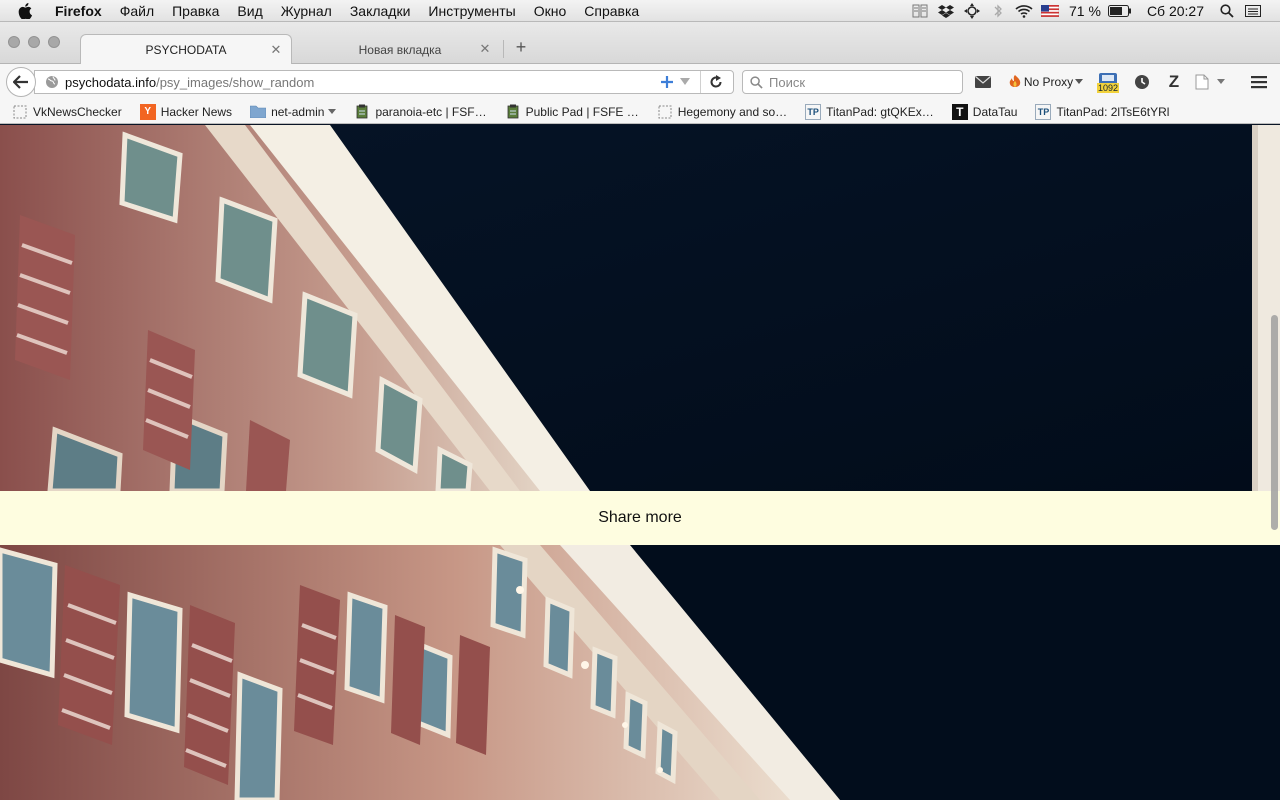 Image resolution: width=1280 pixels, height=800 pixels. I want to click on bookmark-datatau: T DataTau, so click(984, 111).